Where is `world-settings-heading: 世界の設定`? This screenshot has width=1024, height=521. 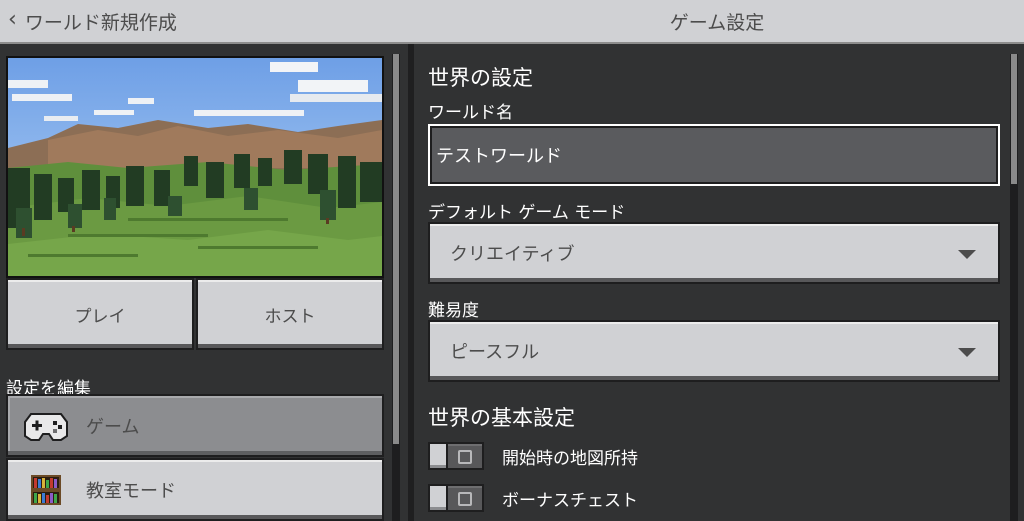
world-settings-heading: 世界の設定 is located at coordinates (480, 78).